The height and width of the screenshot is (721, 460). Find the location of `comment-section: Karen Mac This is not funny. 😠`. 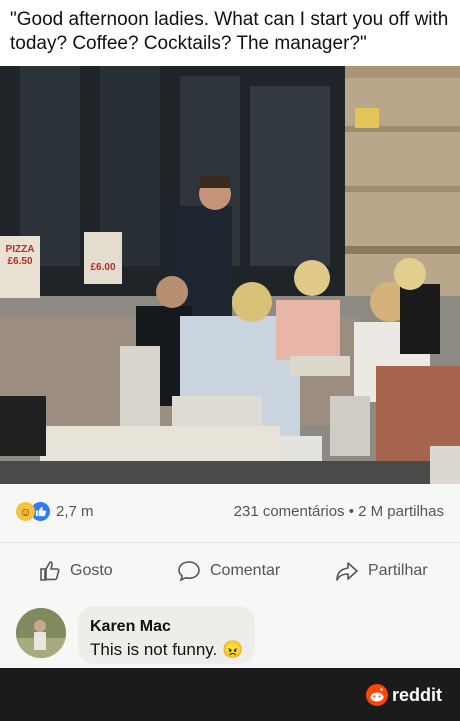

comment-section: Karen Mac This is not funny. 😠 is located at coordinates (230, 633).